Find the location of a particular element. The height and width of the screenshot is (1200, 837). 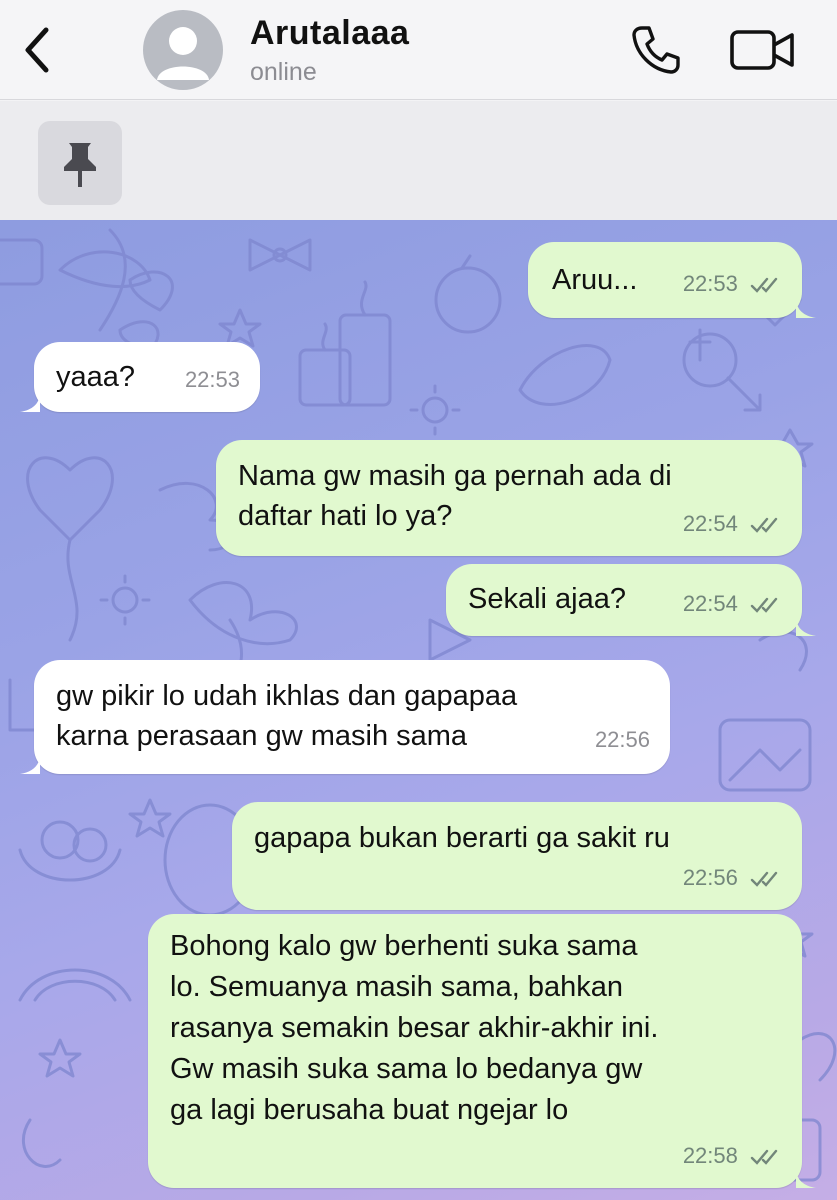

phone-icon is located at coordinates (656, 50).